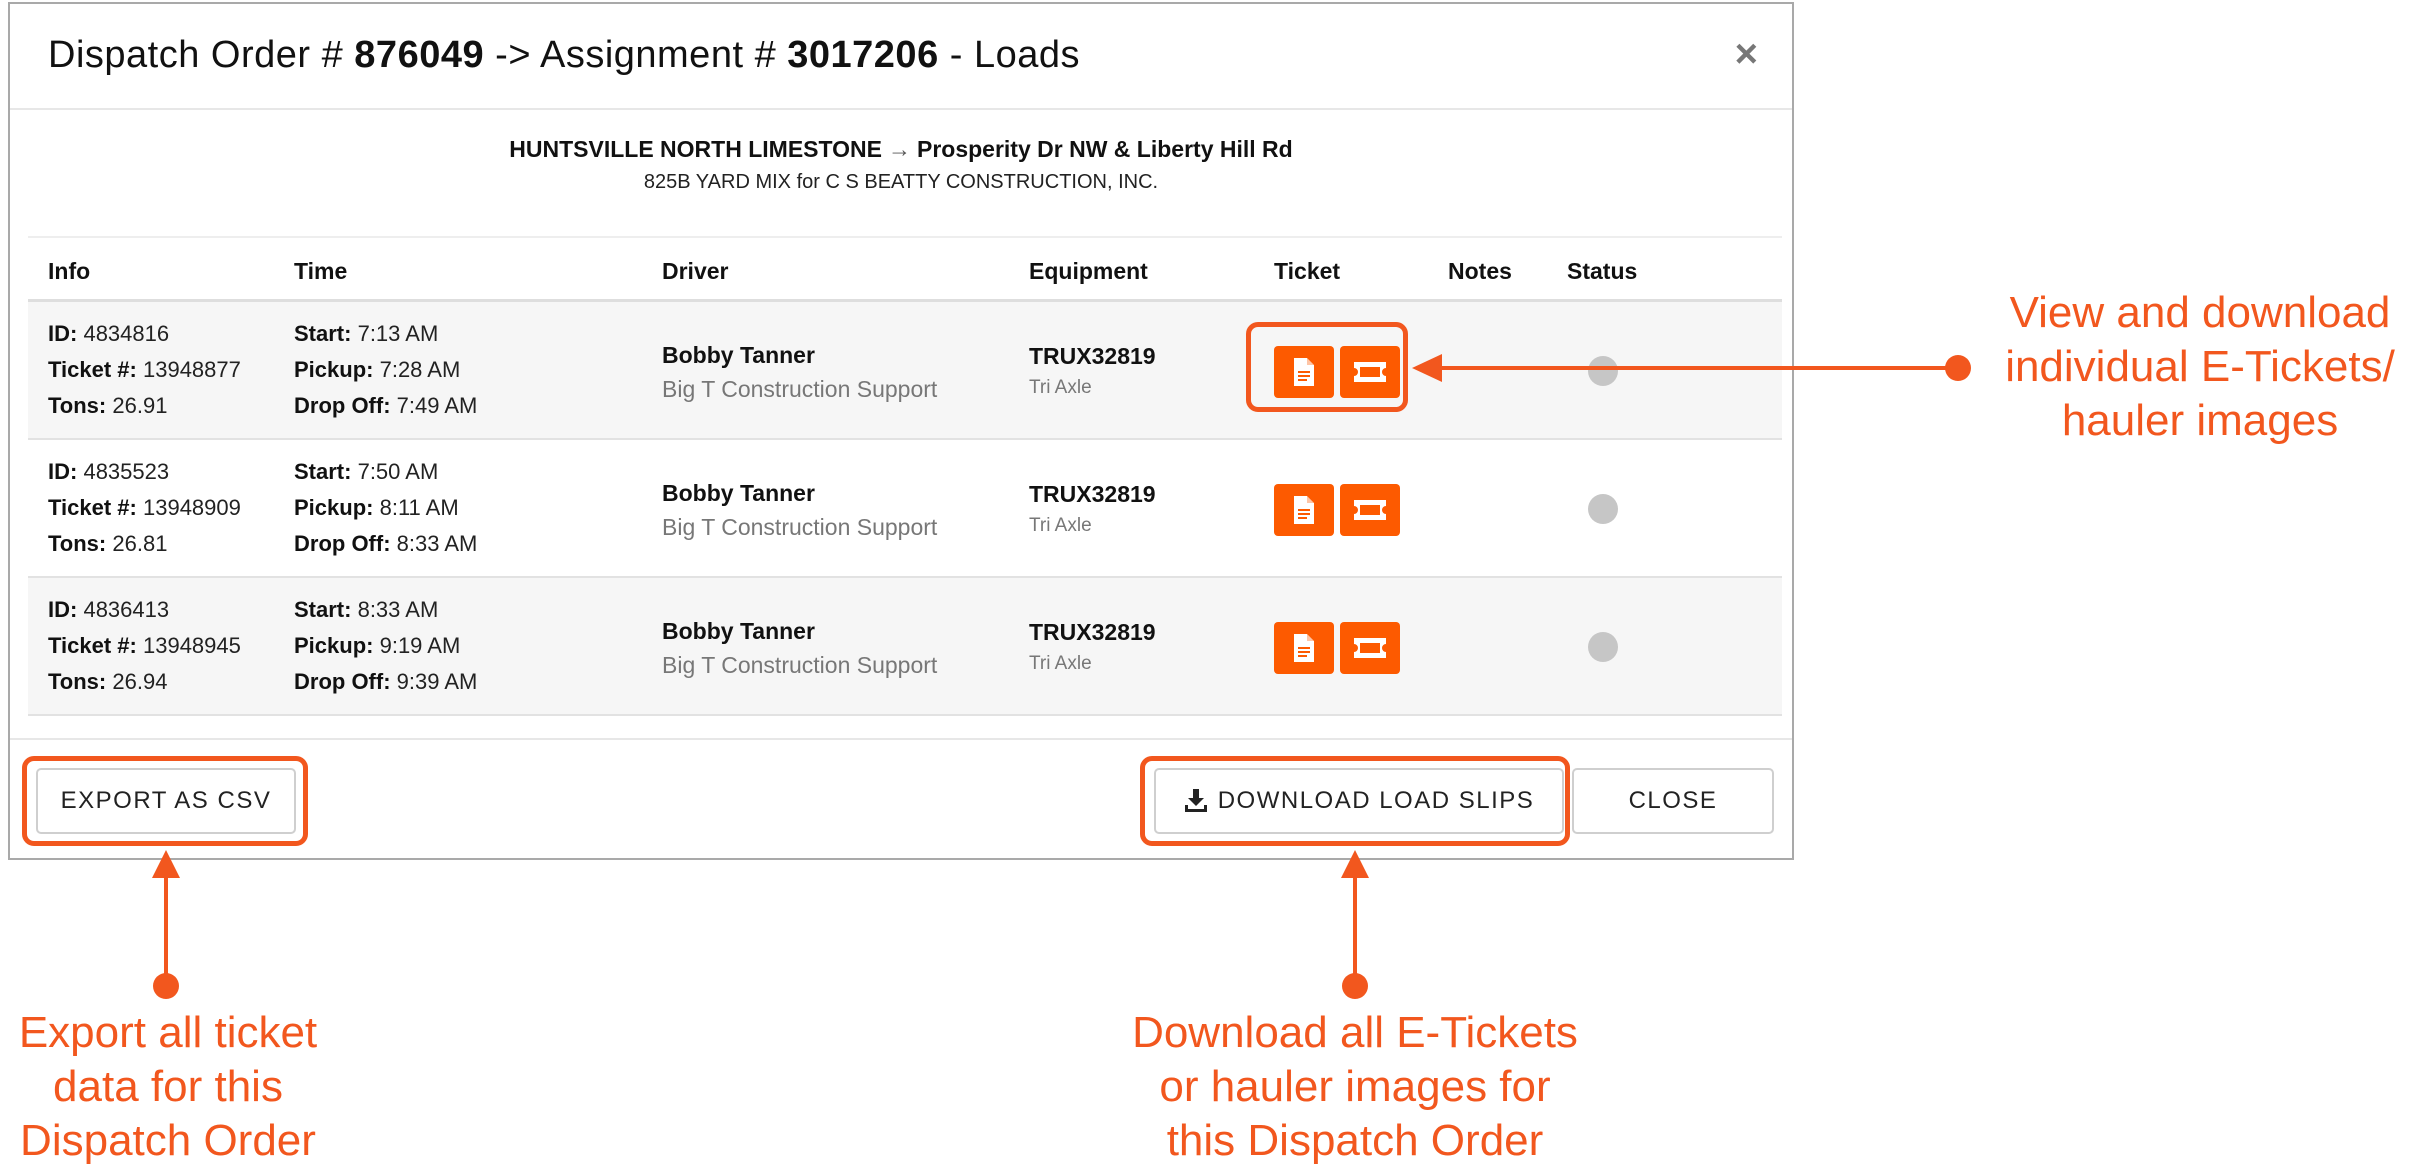 Image resolution: width=2430 pixels, height=1166 pixels. I want to click on export-callout-arrowhead, so click(166, 864).